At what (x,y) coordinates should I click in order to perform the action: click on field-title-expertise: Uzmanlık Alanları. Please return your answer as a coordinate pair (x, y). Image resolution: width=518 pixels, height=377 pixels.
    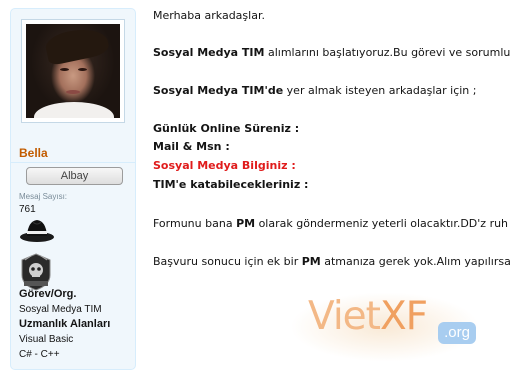
    Looking at the image, I should click on (65, 324).